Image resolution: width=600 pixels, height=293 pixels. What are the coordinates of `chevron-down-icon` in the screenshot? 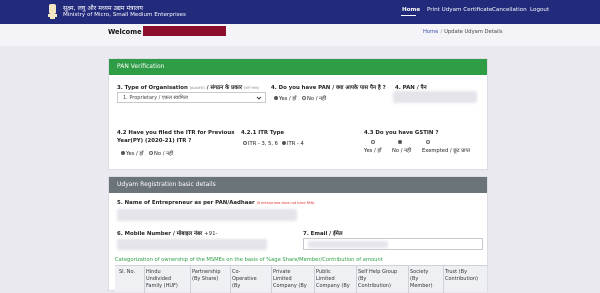 It's located at (259, 98).